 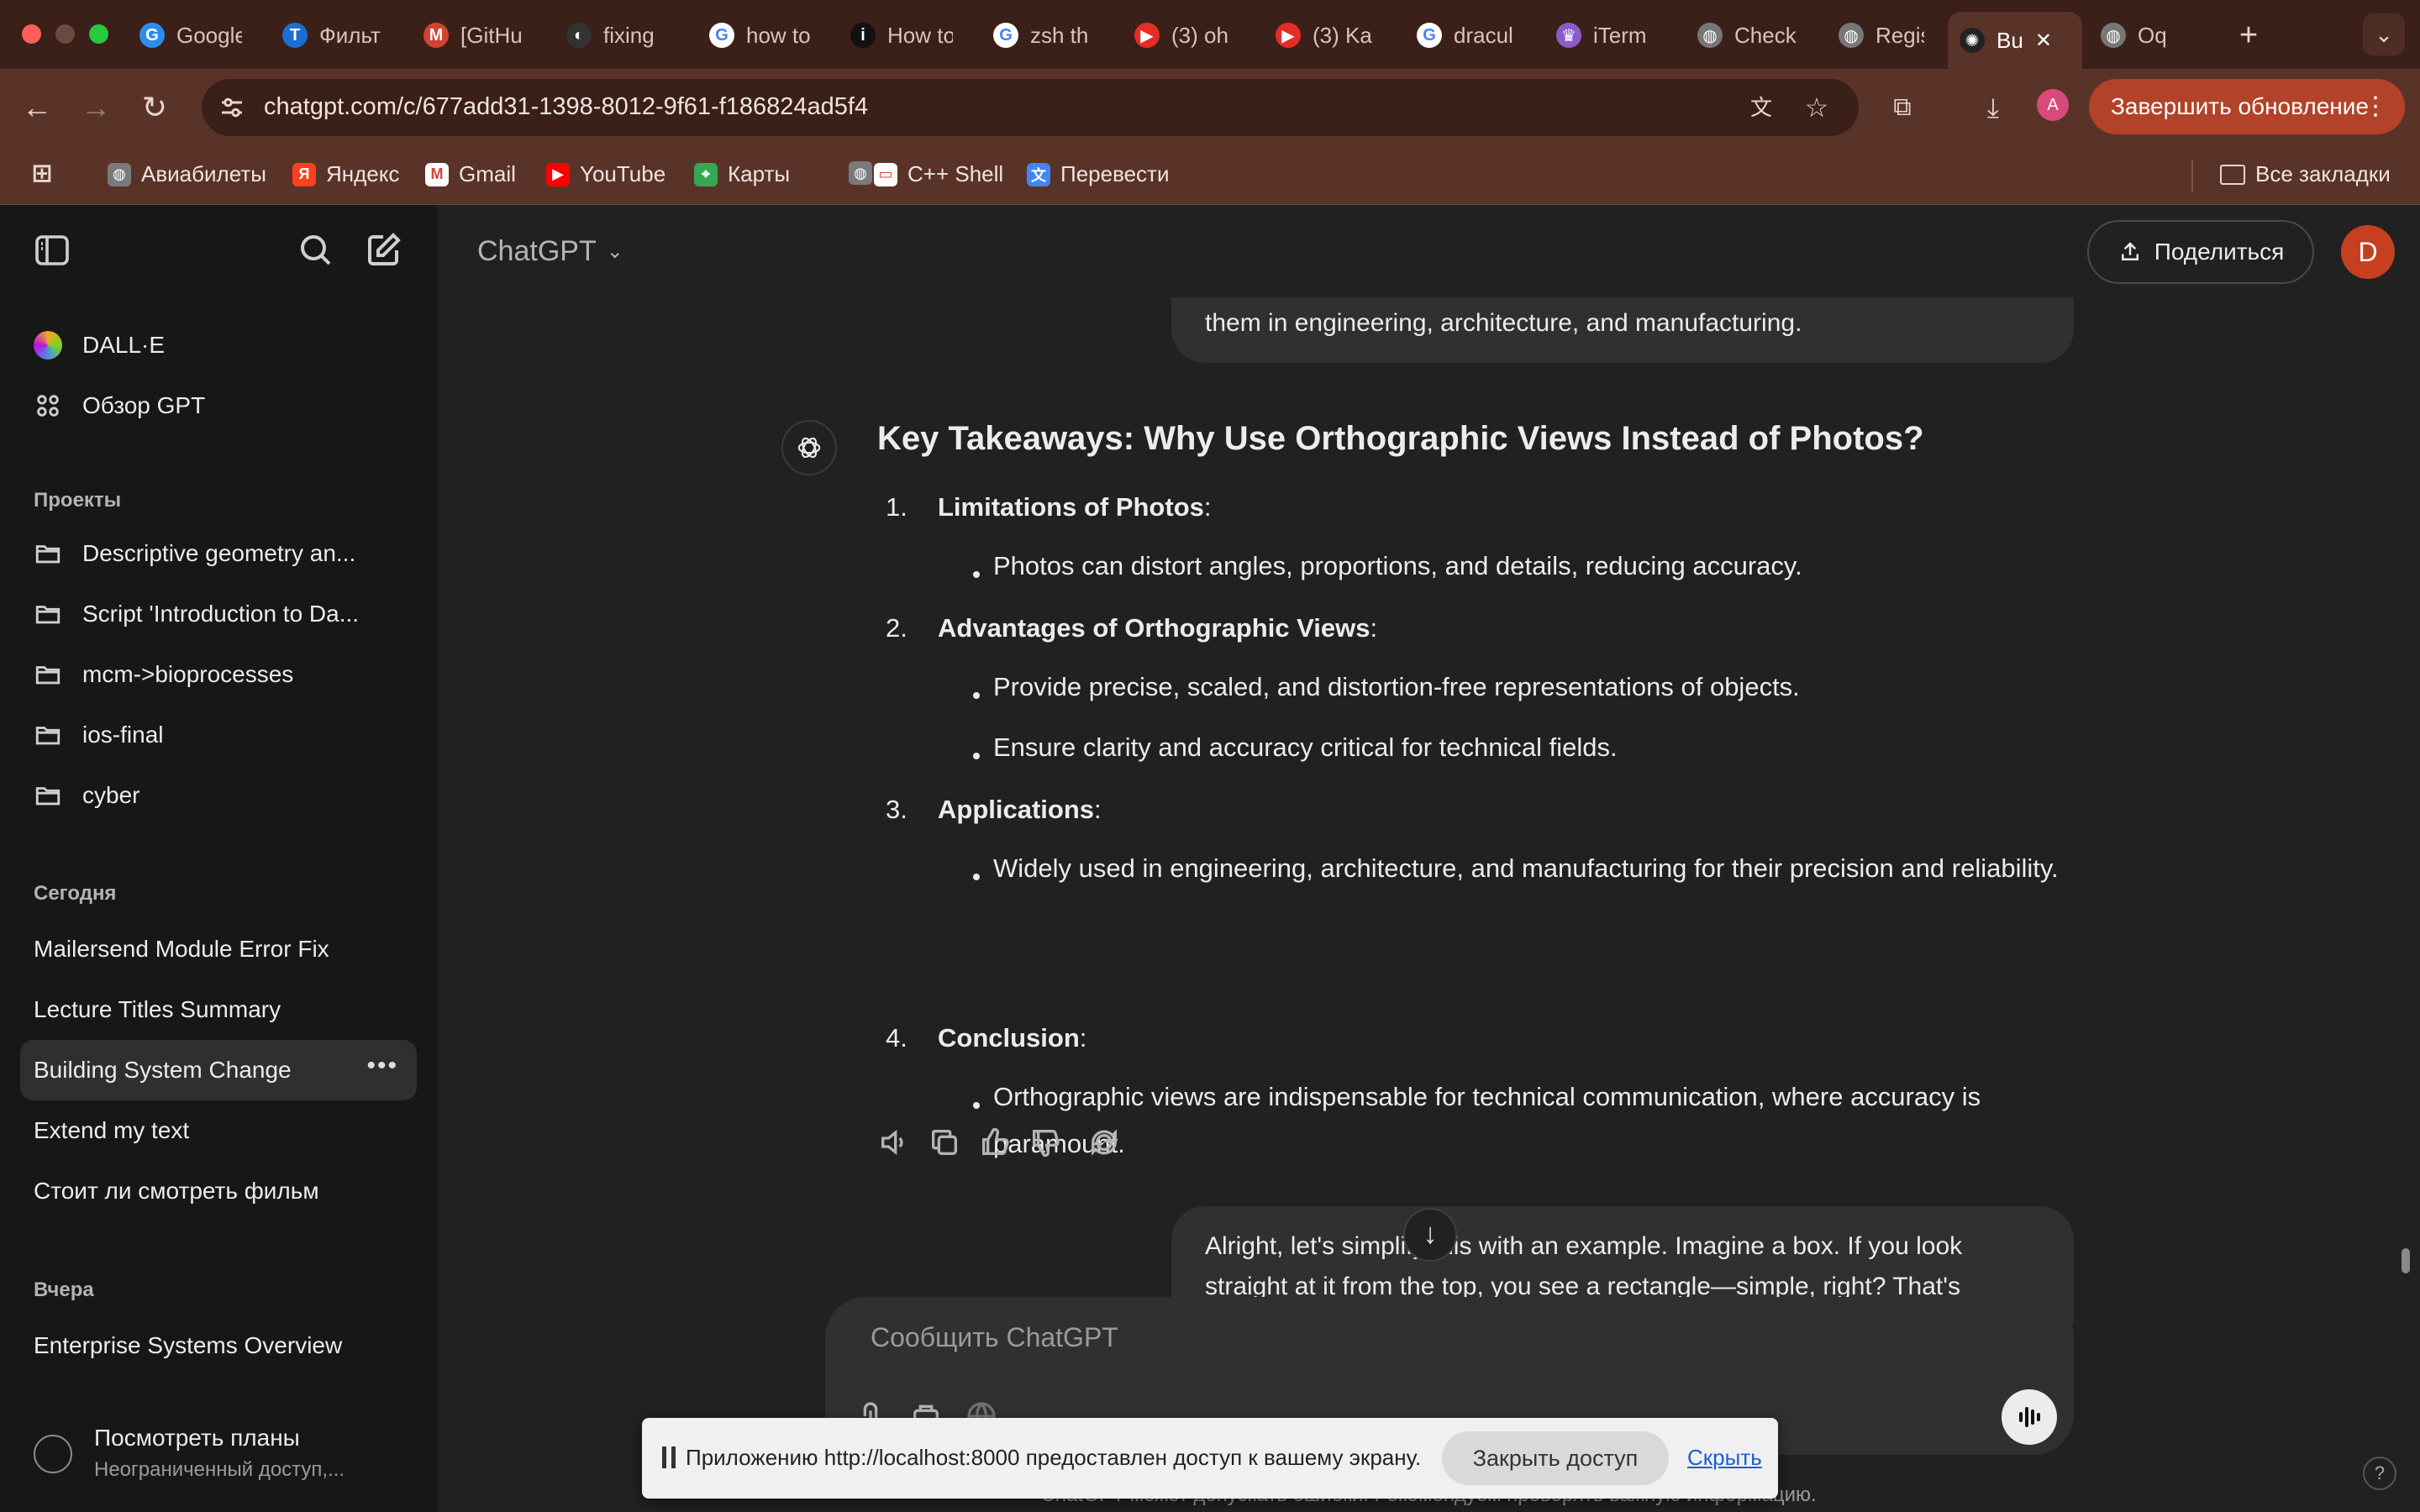 What do you see at coordinates (1343, 35) in the screenshot?
I see `tab-title: (3) Ka` at bounding box center [1343, 35].